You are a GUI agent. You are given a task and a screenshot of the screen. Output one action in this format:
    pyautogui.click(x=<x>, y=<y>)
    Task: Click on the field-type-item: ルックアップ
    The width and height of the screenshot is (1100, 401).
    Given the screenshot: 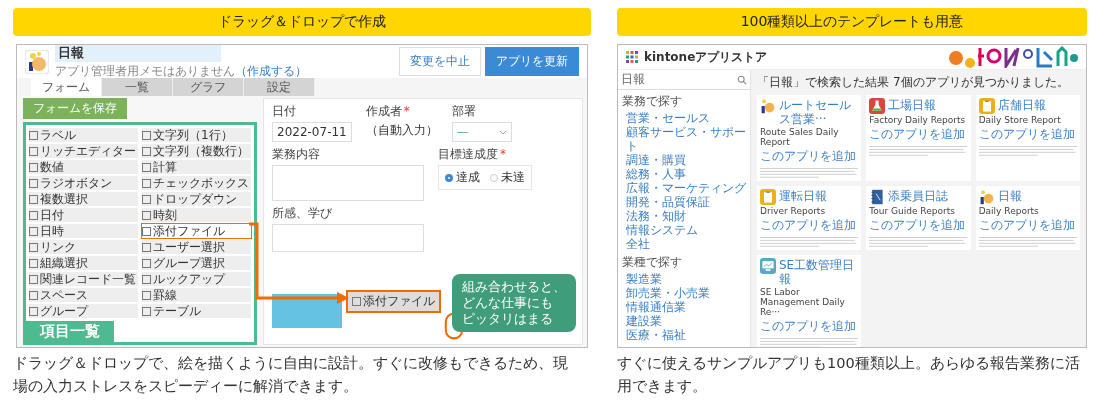 What is the action you would take?
    pyautogui.click(x=196, y=279)
    